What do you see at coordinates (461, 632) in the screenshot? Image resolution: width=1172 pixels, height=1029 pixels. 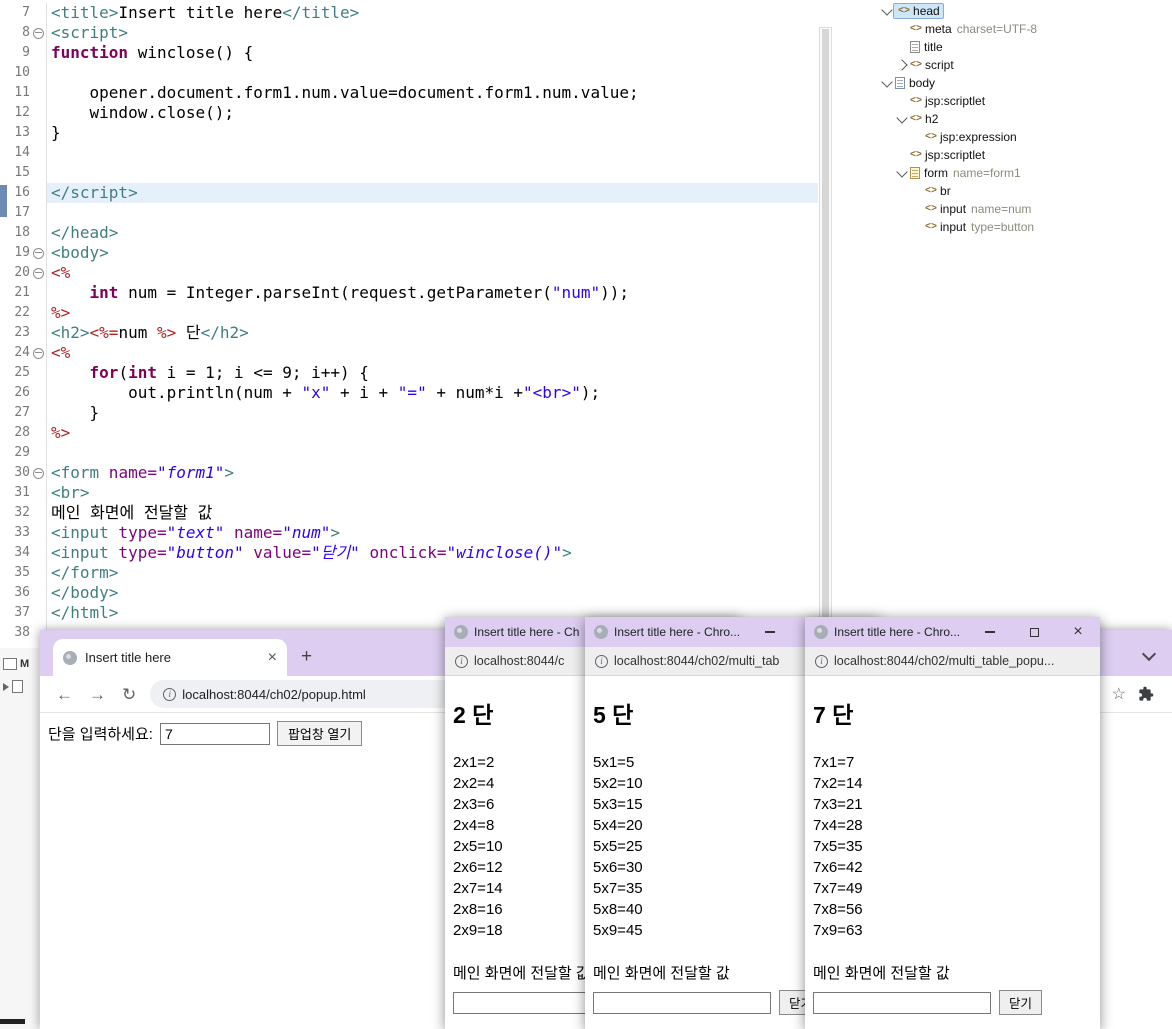 I see `popup-favicon-icon` at bounding box center [461, 632].